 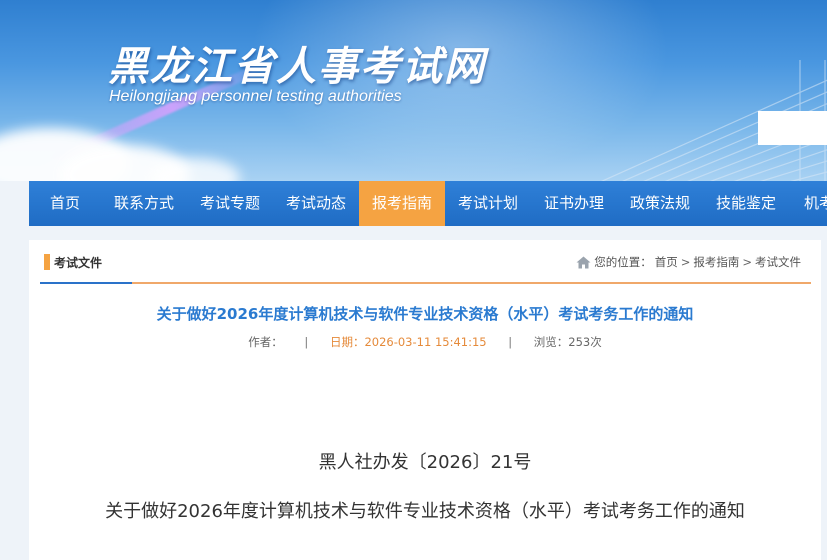 I want to click on meta-author: 作者：, so click(x=265, y=342).